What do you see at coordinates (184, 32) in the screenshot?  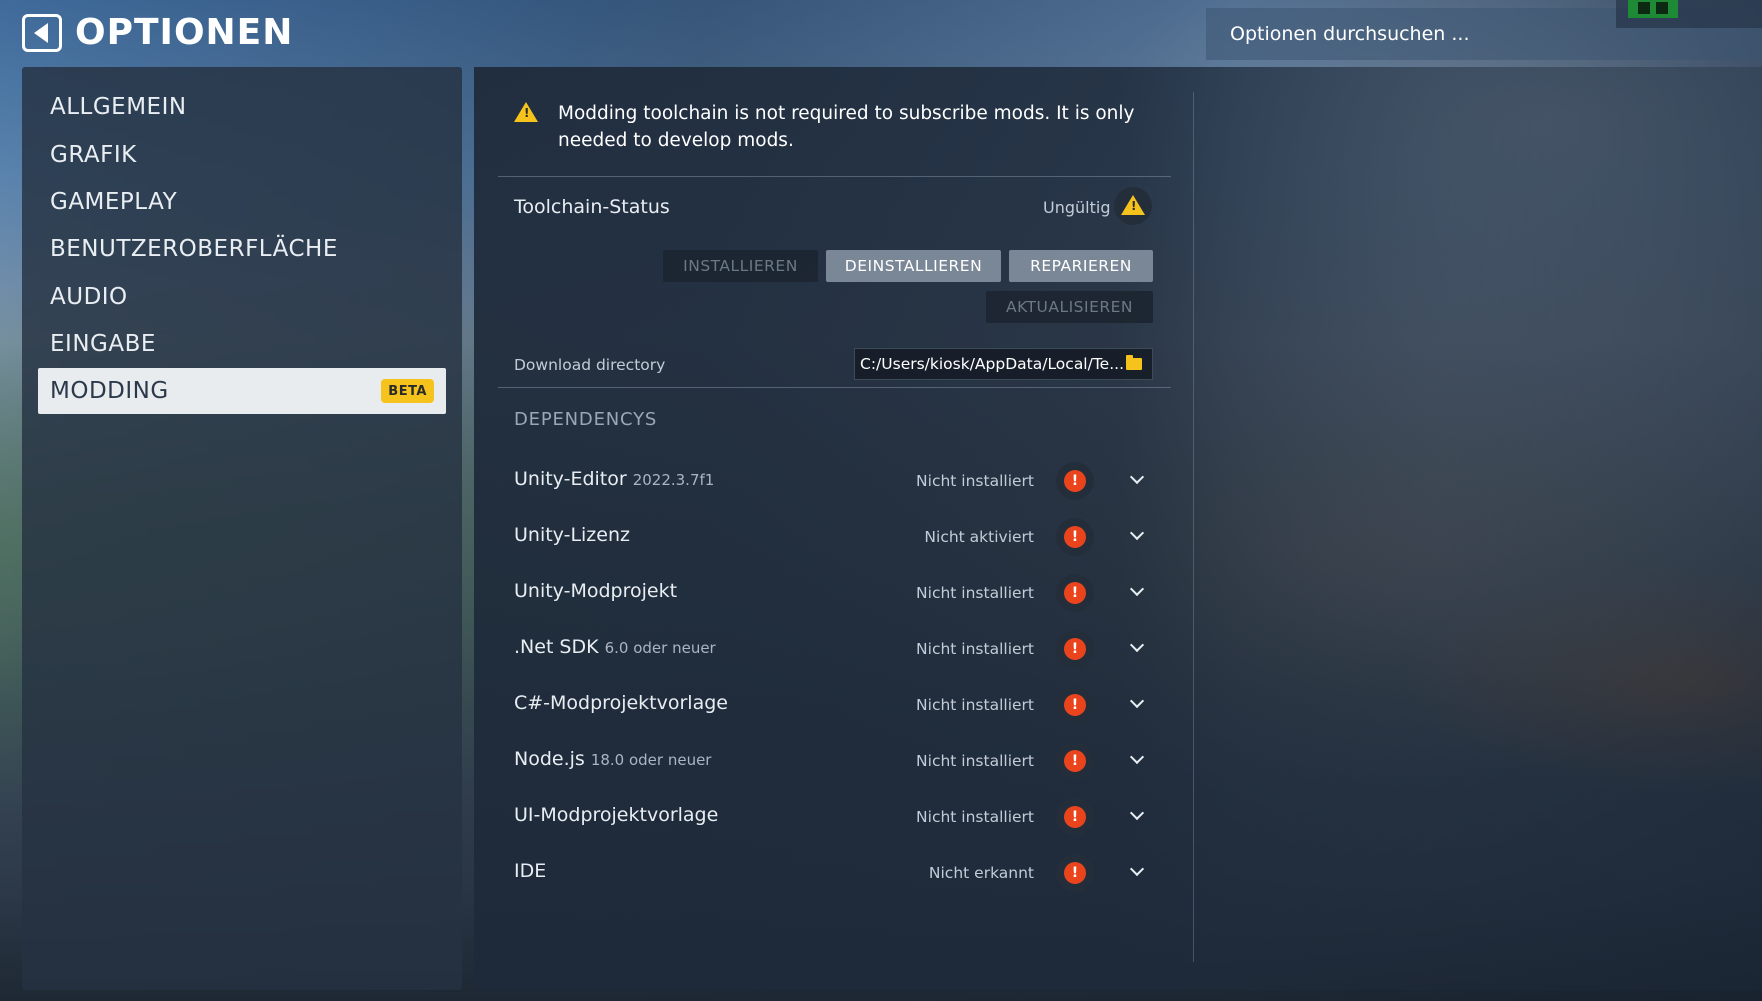 I see `page-title: OPTIONEN` at bounding box center [184, 32].